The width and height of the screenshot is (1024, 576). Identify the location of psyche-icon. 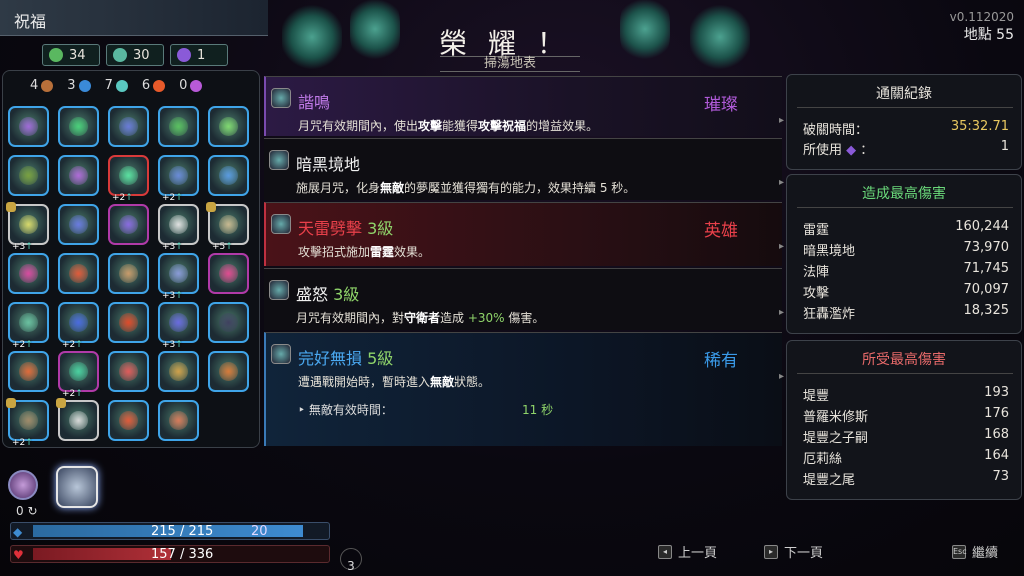
(120, 55).